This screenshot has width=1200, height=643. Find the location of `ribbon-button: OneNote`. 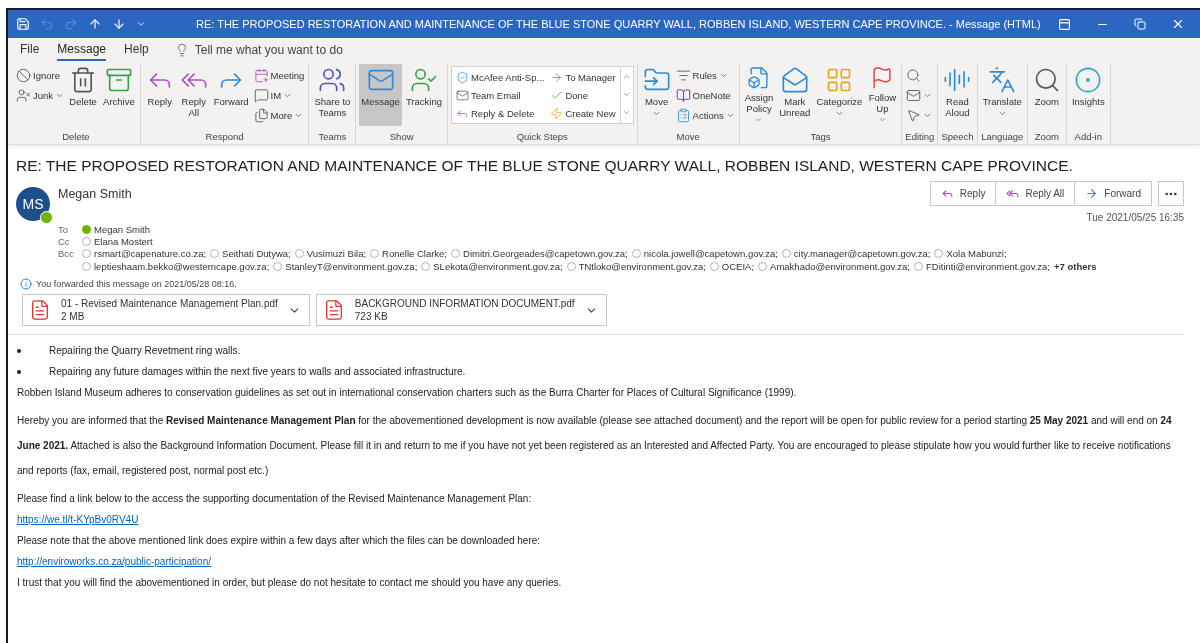

ribbon-button: OneNote is located at coordinates (705, 95).